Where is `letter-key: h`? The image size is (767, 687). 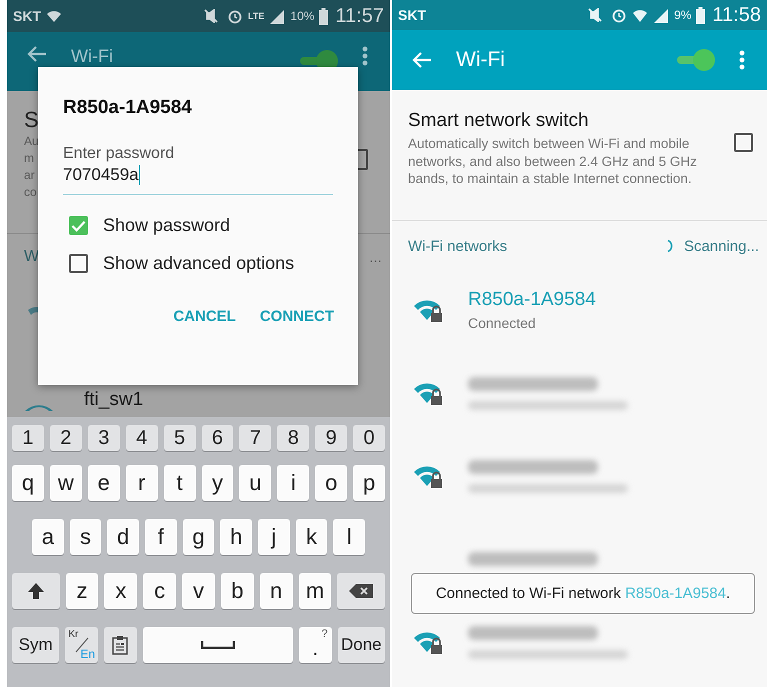
letter-key: h is located at coordinates (236, 537).